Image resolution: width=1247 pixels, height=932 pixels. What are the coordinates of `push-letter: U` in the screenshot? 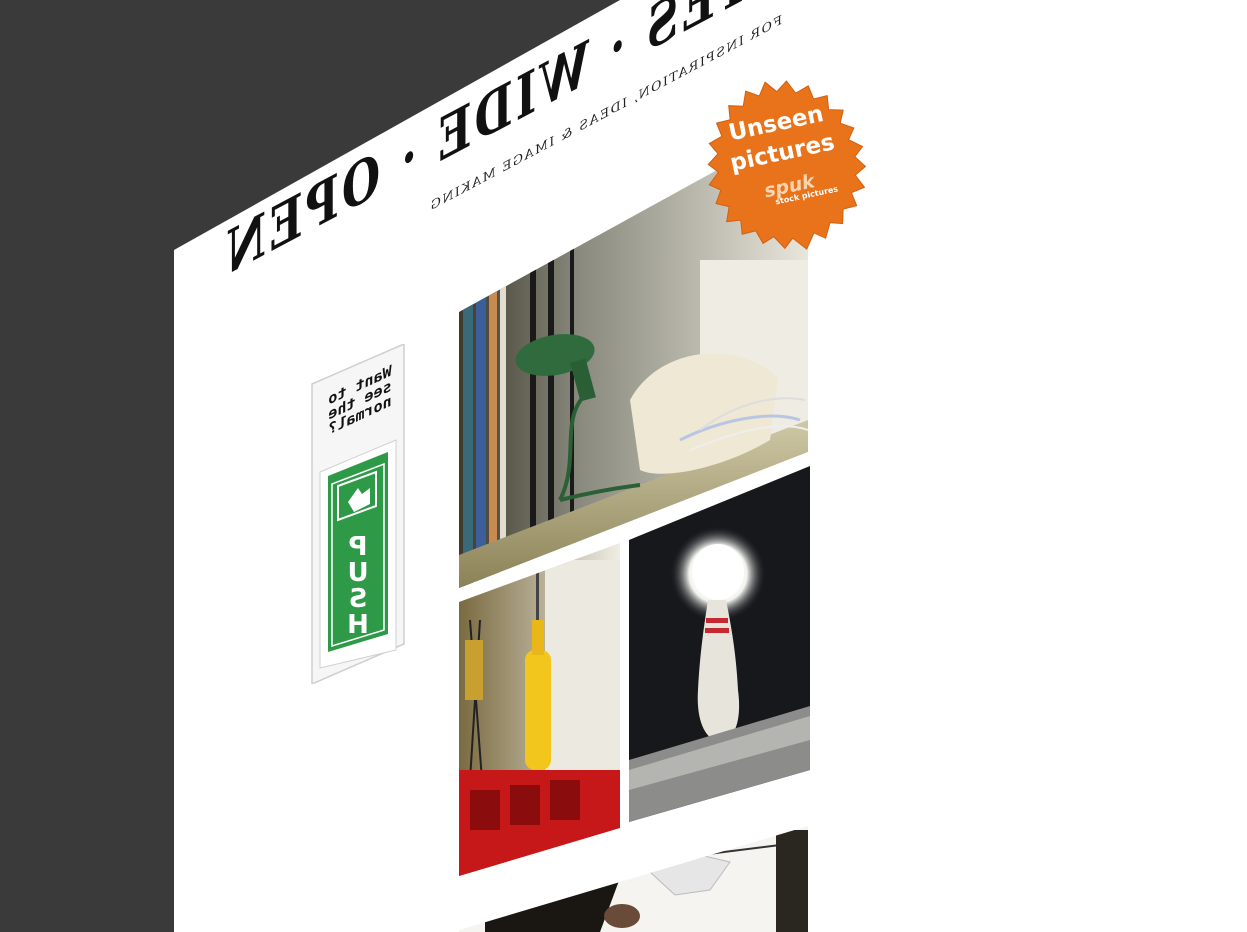 It's located at (358, 573).